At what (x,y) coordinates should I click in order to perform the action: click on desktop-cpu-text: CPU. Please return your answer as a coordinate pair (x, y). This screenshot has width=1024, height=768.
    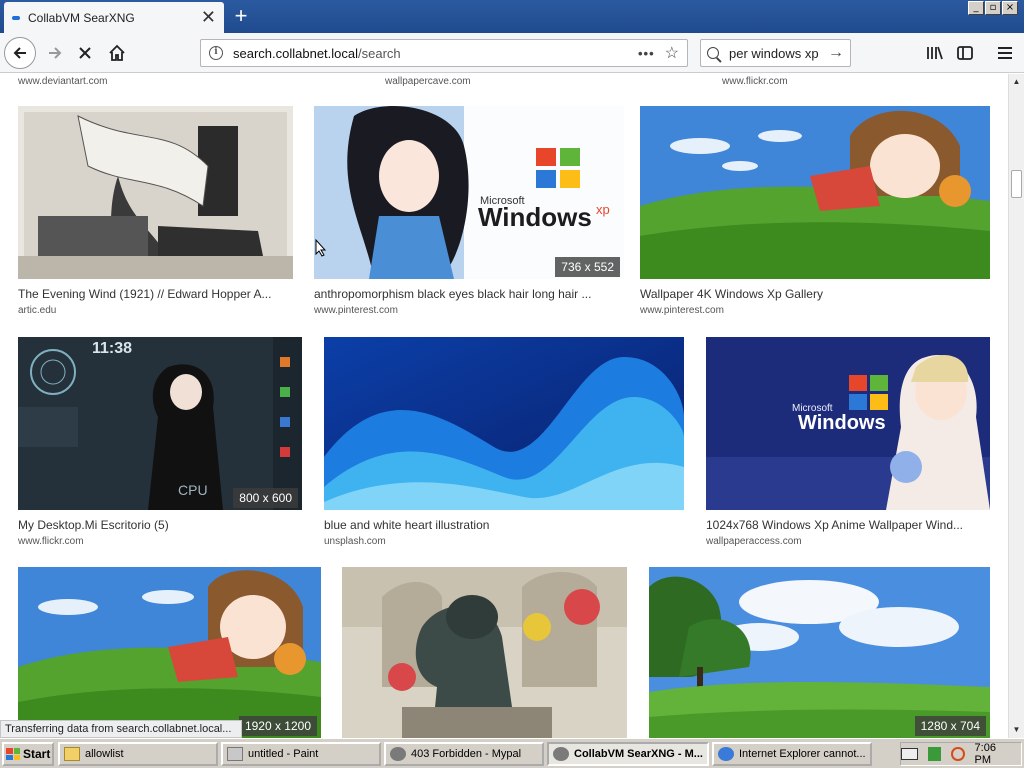
    Looking at the image, I should click on (193, 490).